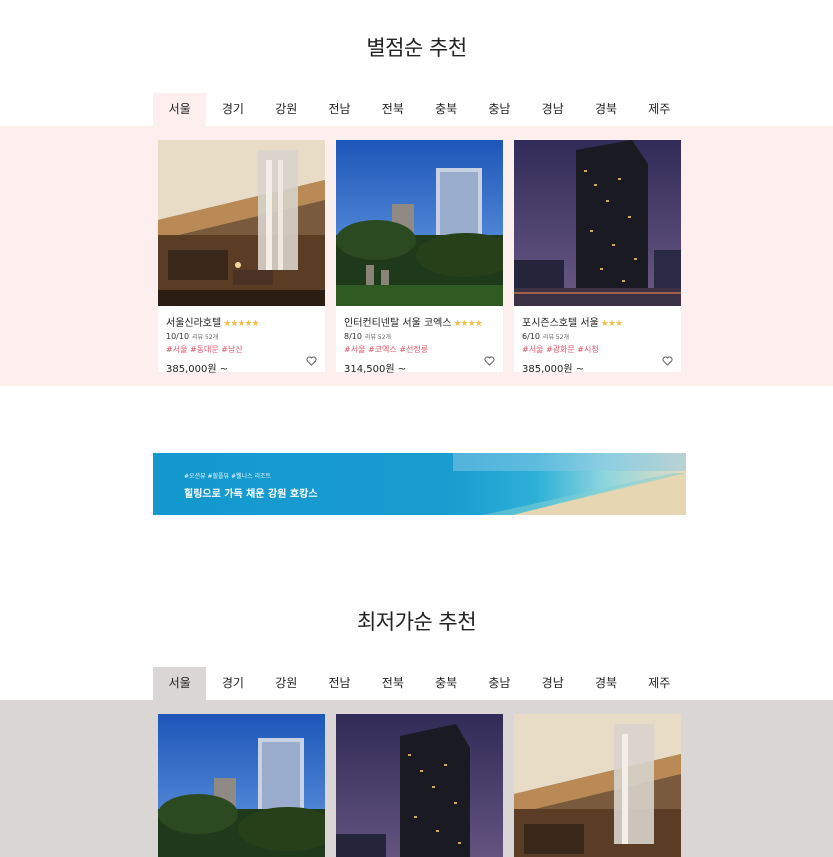  What do you see at coordinates (611, 324) in the screenshot?
I see `star-rating: ★★★` at bounding box center [611, 324].